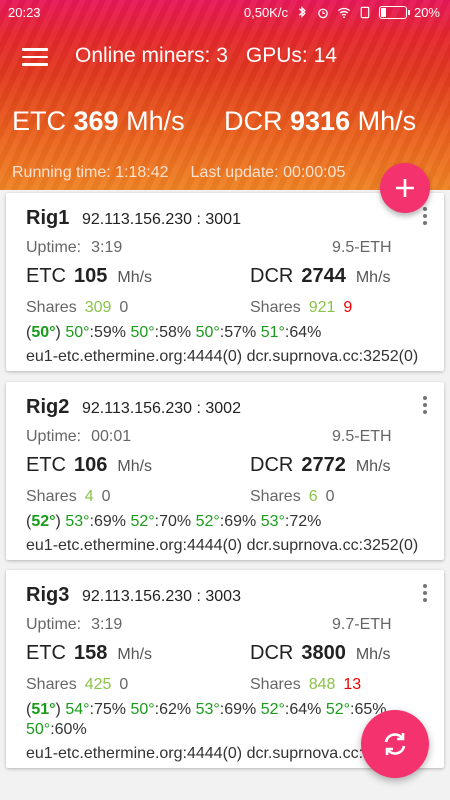 The width and height of the screenshot is (450, 800). I want to click on plus-icon, so click(405, 188).